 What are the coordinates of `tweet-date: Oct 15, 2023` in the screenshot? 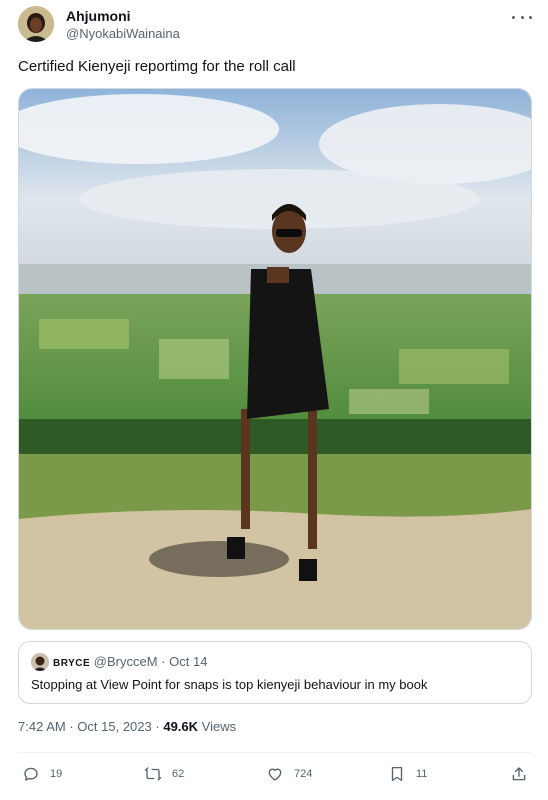 It's located at (114, 726).